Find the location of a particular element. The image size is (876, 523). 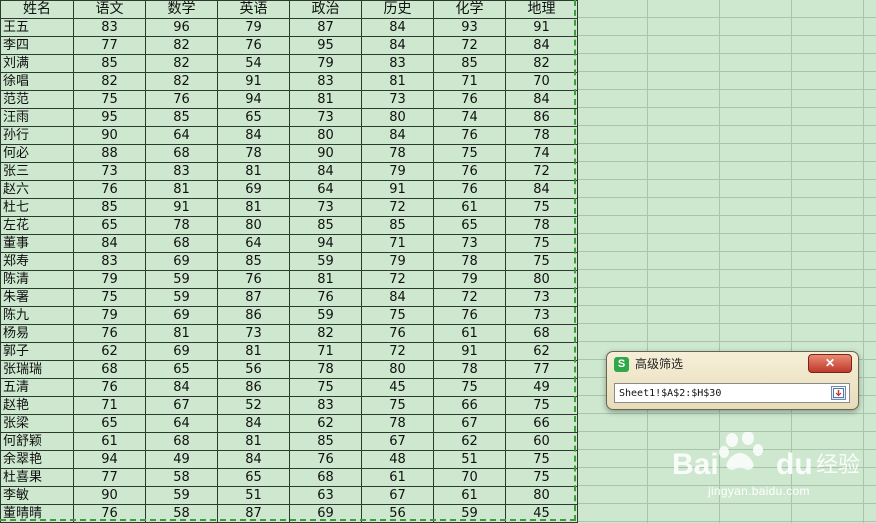

score-cell: 96 is located at coordinates (181, 27).